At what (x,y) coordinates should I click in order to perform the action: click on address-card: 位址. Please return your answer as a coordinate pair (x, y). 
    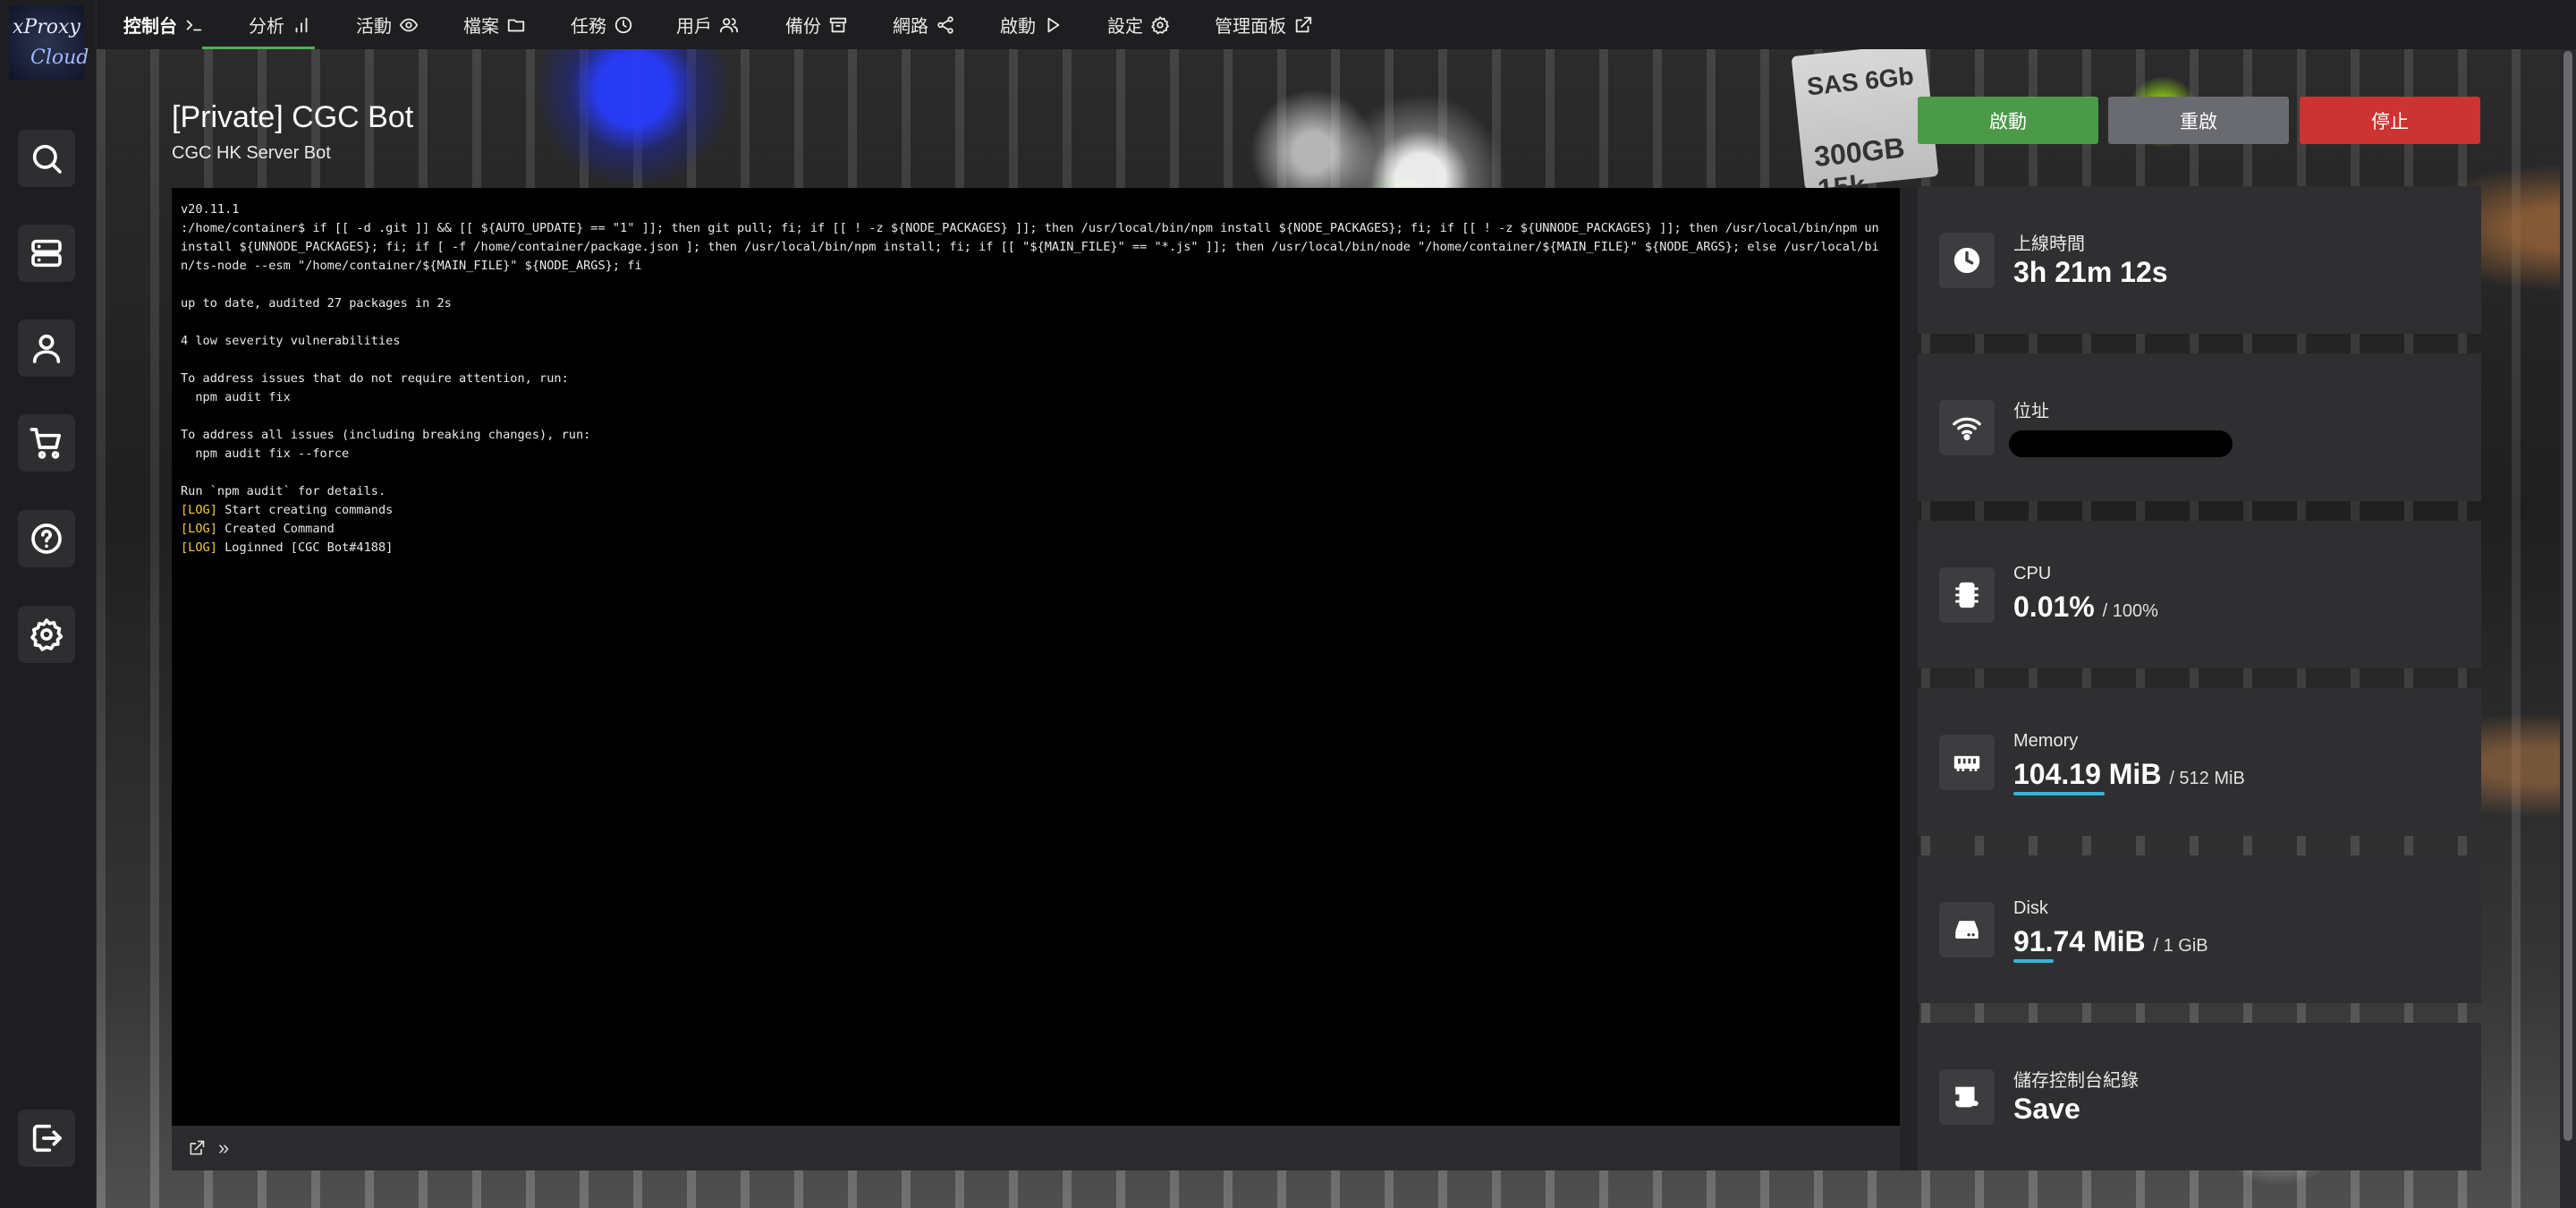
    Looking at the image, I should click on (2199, 427).